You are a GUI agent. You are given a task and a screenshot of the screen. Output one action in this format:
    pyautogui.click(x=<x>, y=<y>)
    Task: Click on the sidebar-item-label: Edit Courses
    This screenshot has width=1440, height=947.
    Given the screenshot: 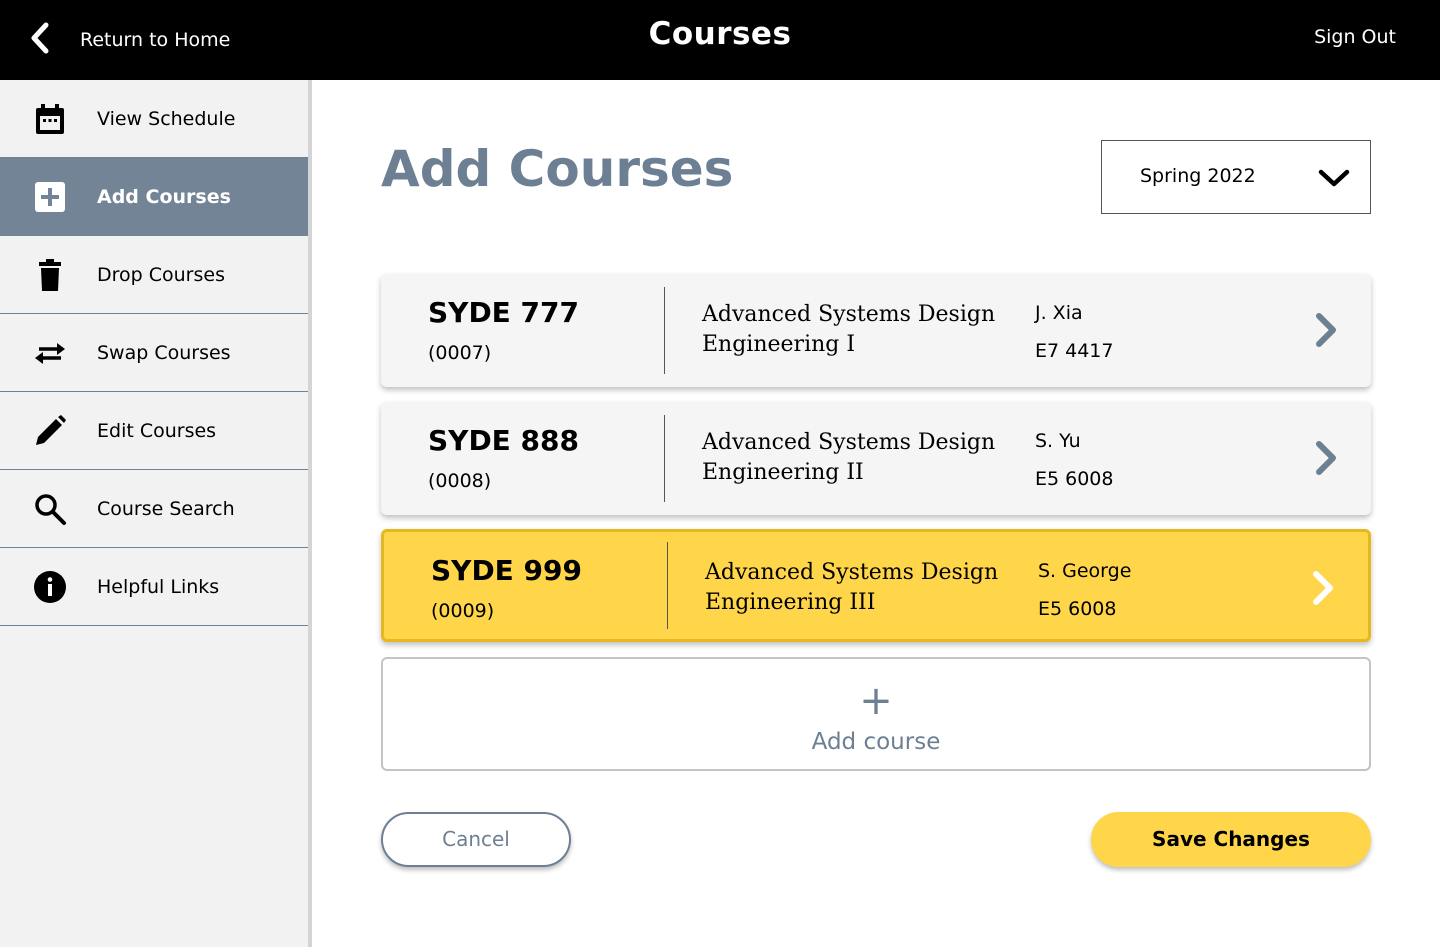 What is the action you would take?
    pyautogui.click(x=157, y=430)
    